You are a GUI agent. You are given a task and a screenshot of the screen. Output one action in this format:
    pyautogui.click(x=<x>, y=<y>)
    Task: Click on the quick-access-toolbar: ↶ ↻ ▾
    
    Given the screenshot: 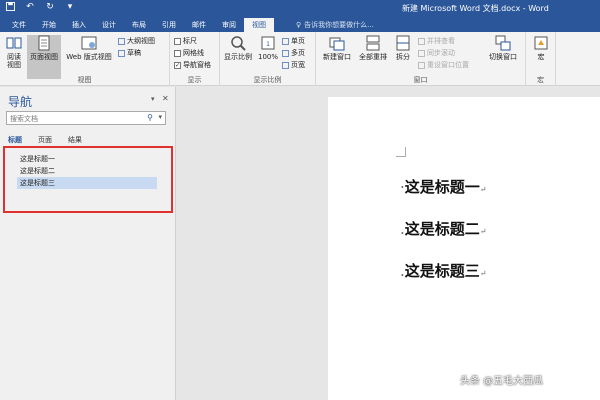 What is the action you would take?
    pyautogui.click(x=40, y=8)
    